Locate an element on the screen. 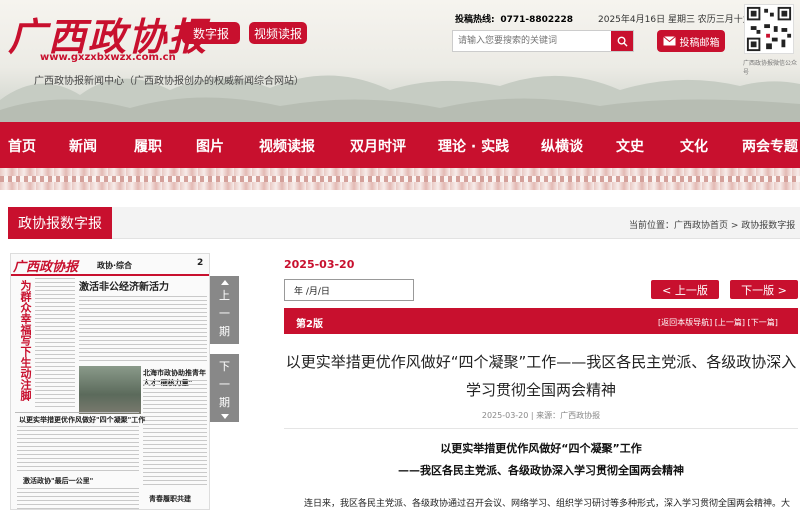 The width and height of the screenshot is (800, 510). qr-caption: 广西政协报微信公众号 is located at coordinates (770, 68).